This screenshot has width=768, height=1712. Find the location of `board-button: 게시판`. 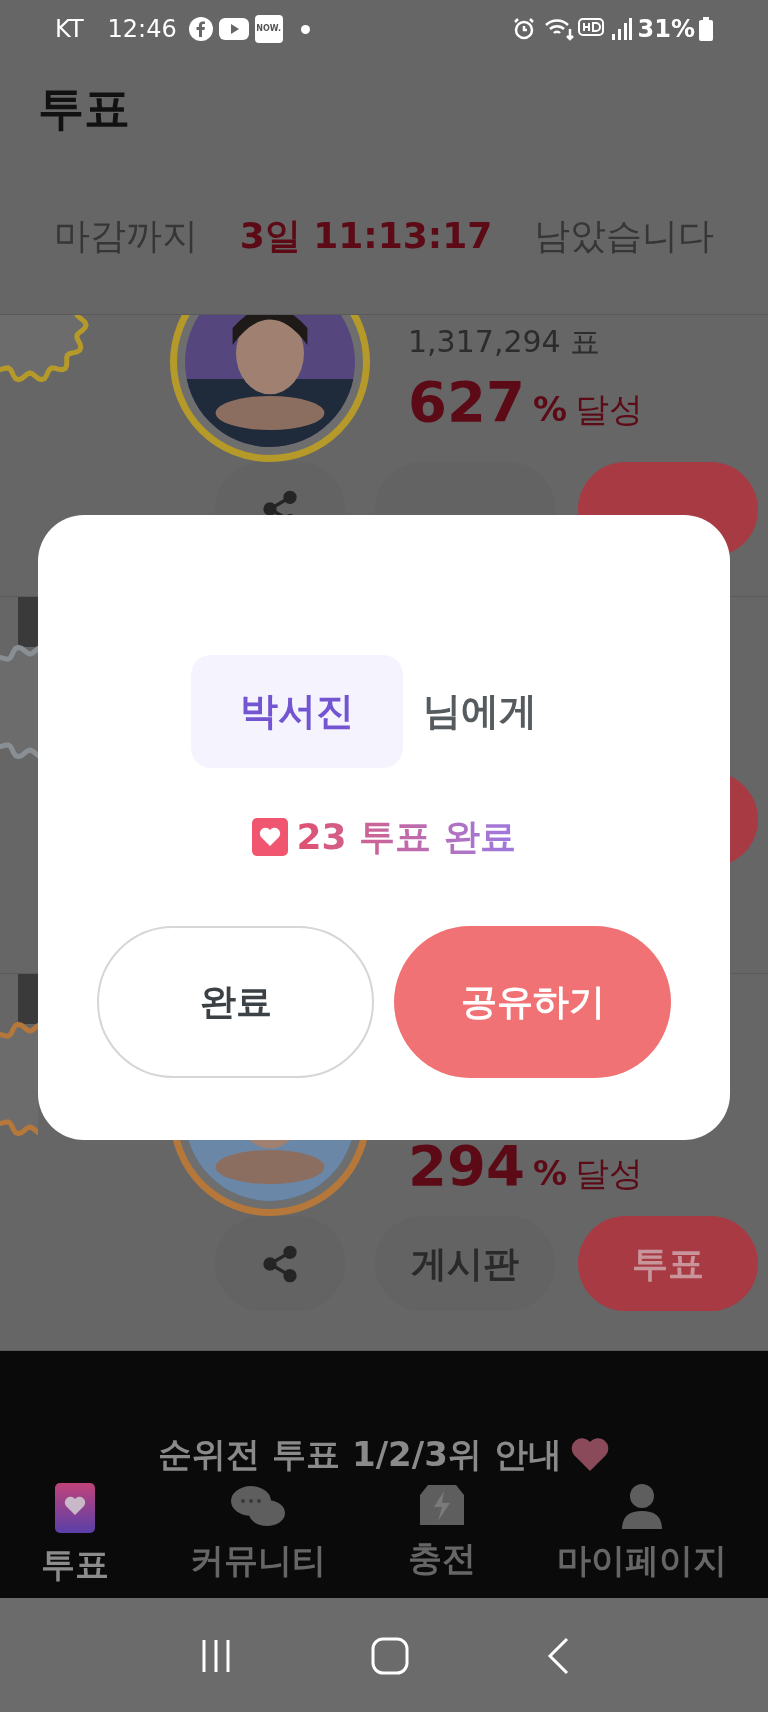

board-button: 게시판 is located at coordinates (465, 1263).